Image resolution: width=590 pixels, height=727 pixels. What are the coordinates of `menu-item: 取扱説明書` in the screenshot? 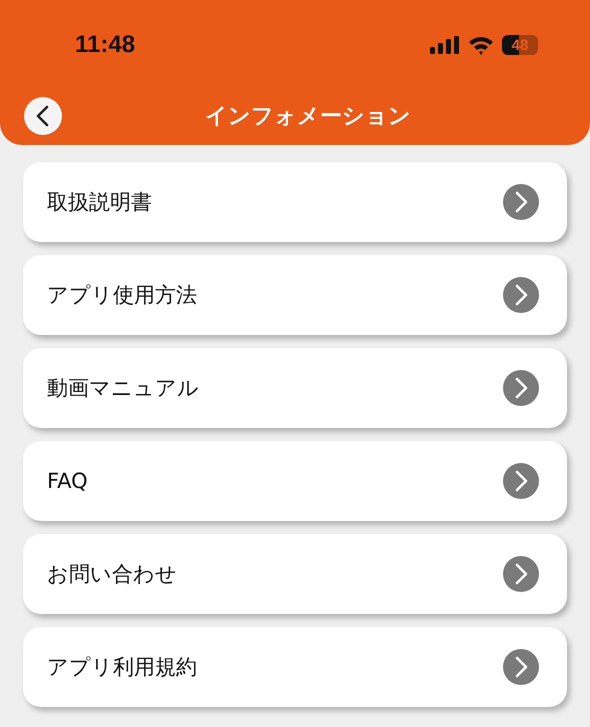 It's located at (295, 202).